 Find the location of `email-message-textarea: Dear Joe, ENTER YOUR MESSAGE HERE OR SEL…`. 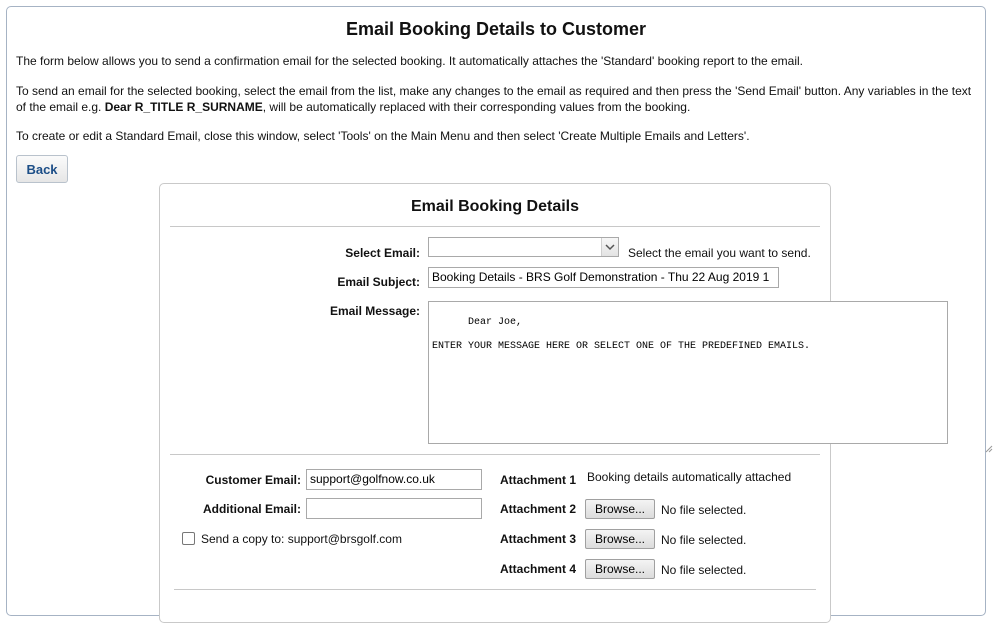

email-message-textarea: Dear Joe, ENTER YOUR MESSAGE HERE OR SEL… is located at coordinates (710, 377).